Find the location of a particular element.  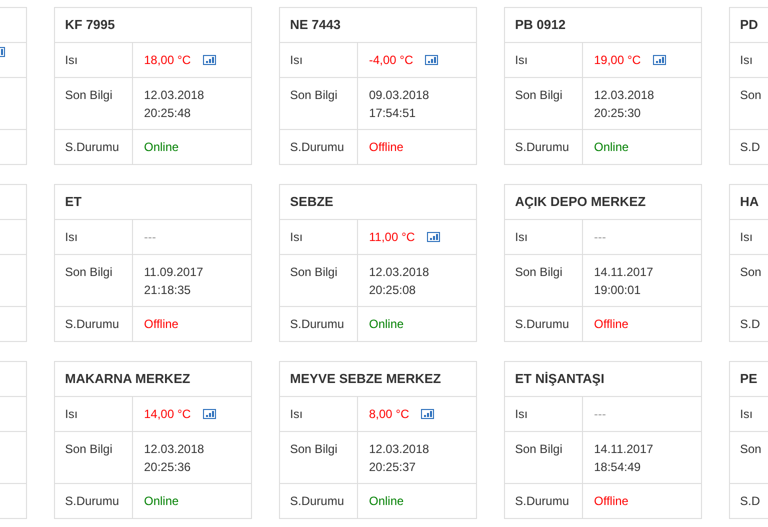

temperature-value: 14,00 °C is located at coordinates (167, 414).